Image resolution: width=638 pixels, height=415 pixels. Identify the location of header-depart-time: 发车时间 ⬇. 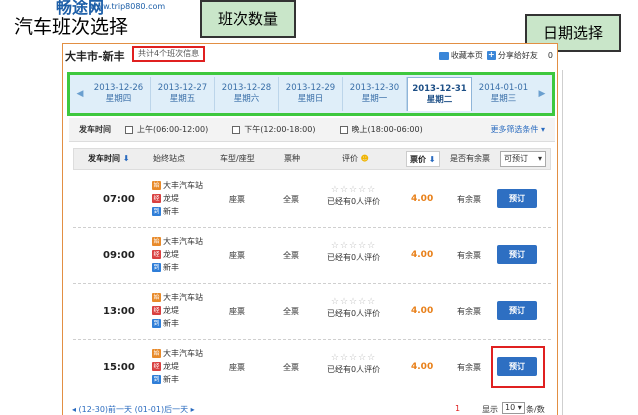
(109, 159).